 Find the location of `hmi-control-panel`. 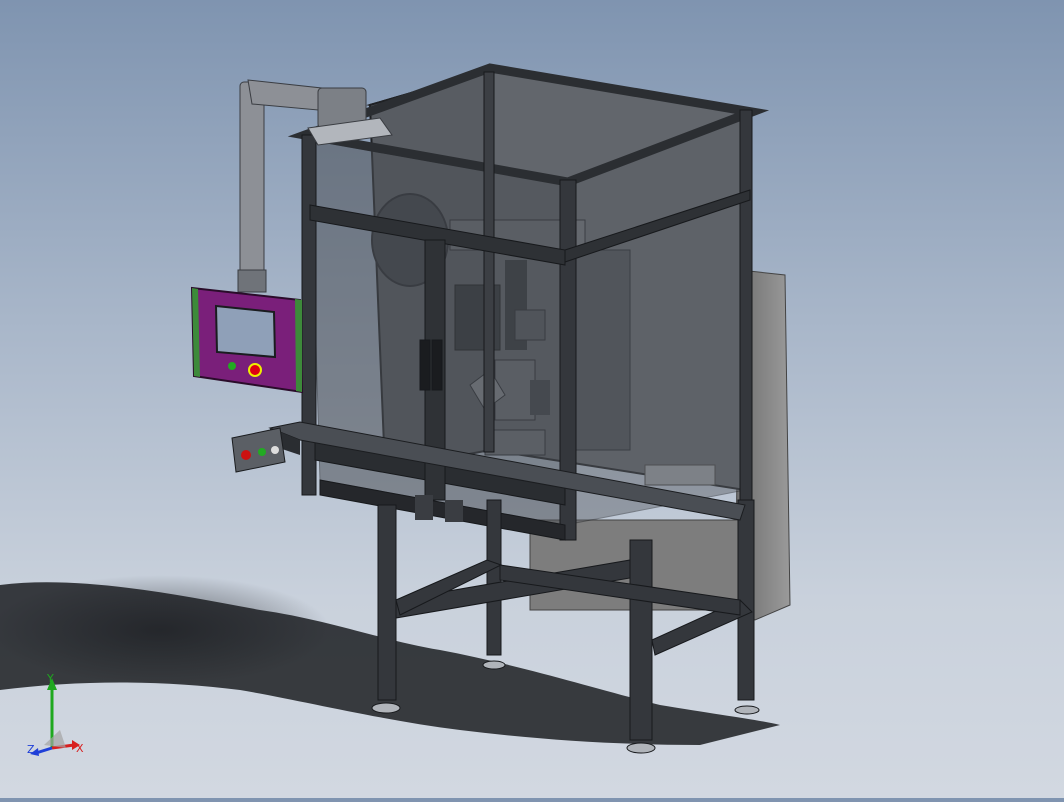

hmi-control-panel is located at coordinates (247, 340).